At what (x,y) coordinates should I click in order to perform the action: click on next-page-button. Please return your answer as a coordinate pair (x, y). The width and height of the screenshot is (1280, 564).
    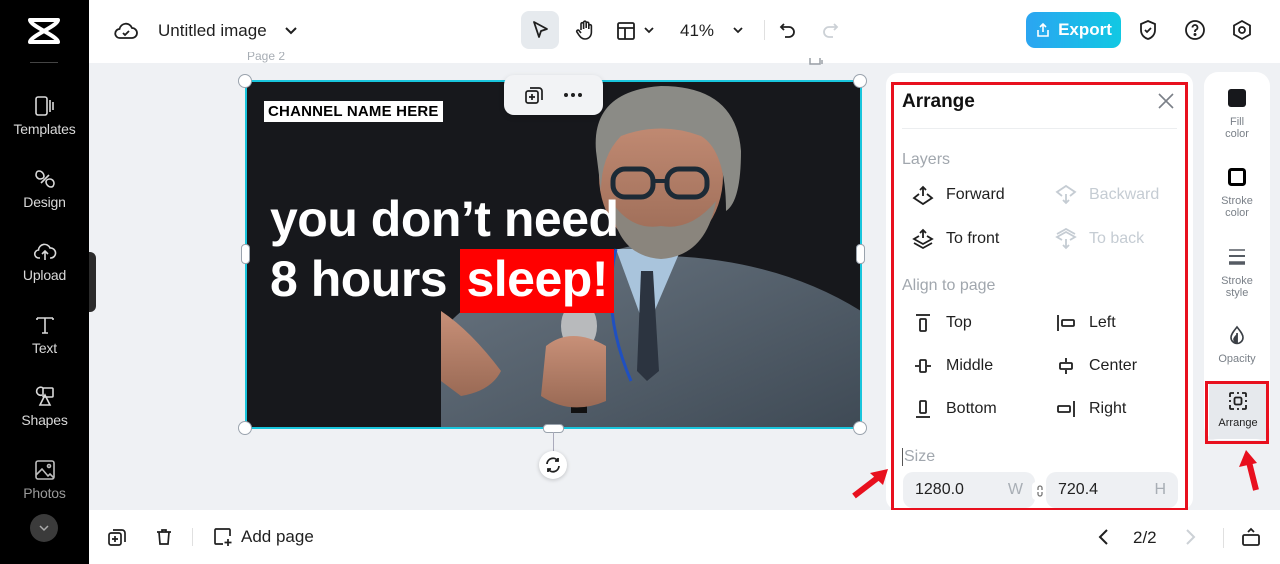
    Looking at the image, I should click on (1190, 537).